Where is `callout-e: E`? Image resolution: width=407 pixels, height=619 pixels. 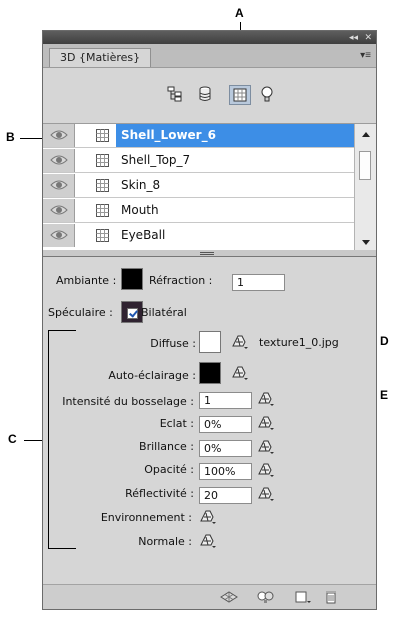
callout-e: E is located at coordinates (384, 395).